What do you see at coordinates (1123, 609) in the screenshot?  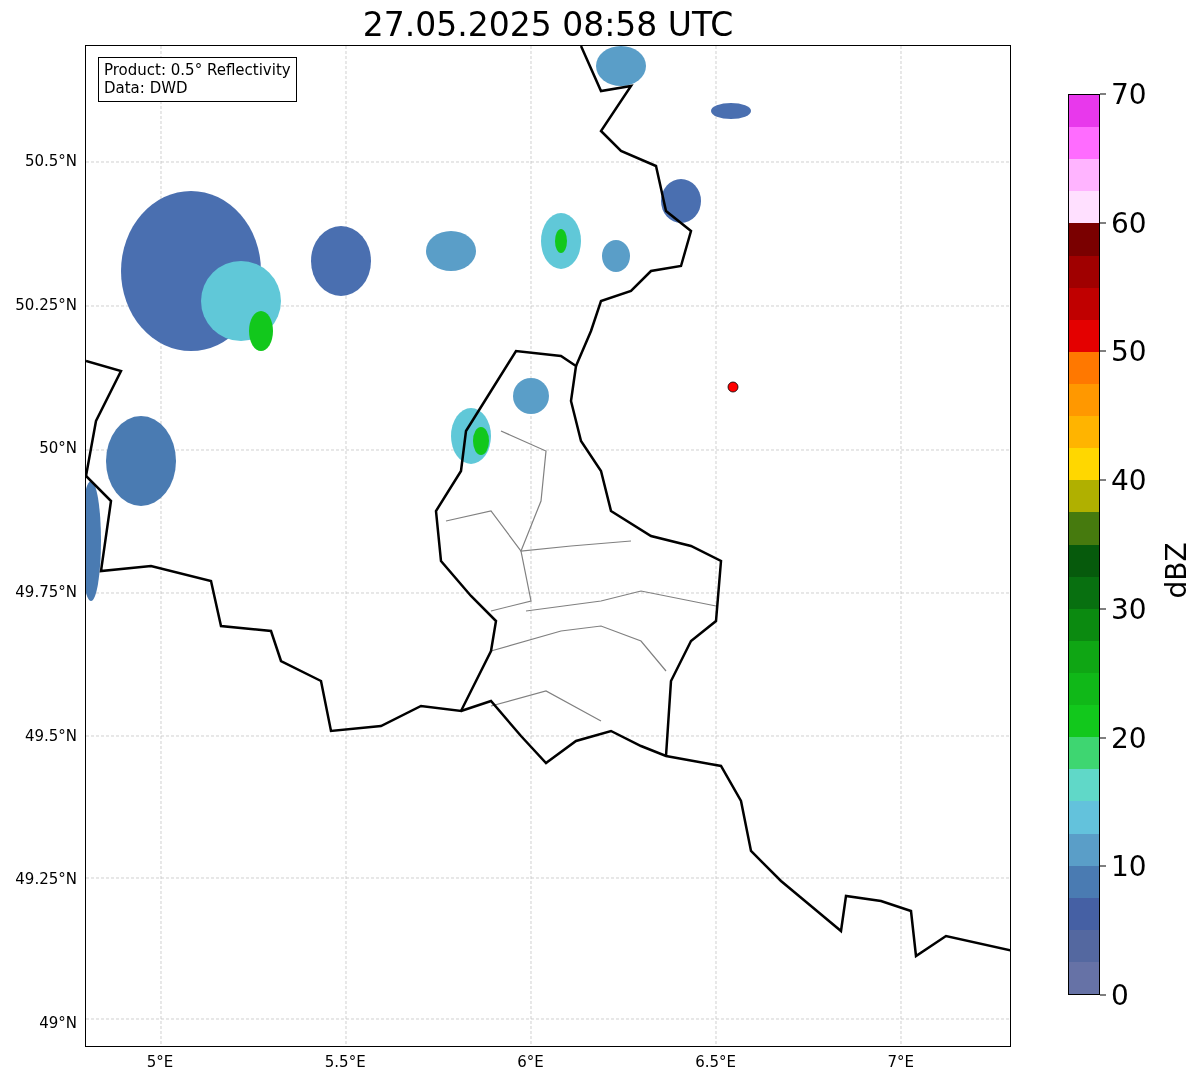 I see `colorbar-tick-label: 30` at bounding box center [1123, 609].